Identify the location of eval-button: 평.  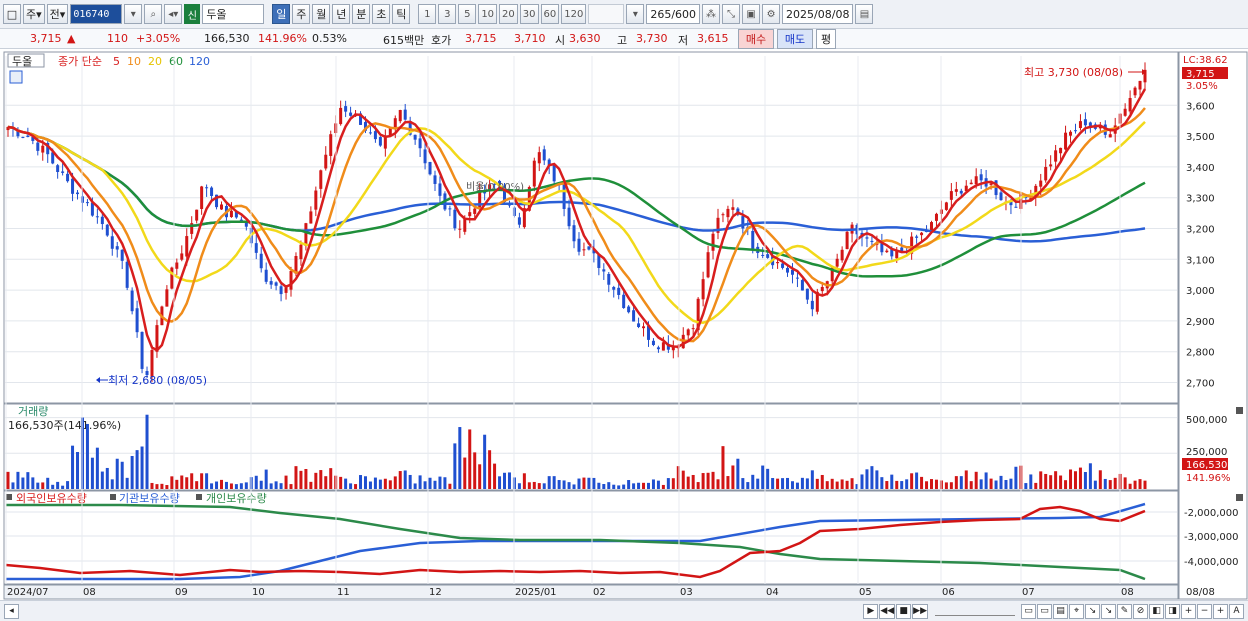
(826, 39).